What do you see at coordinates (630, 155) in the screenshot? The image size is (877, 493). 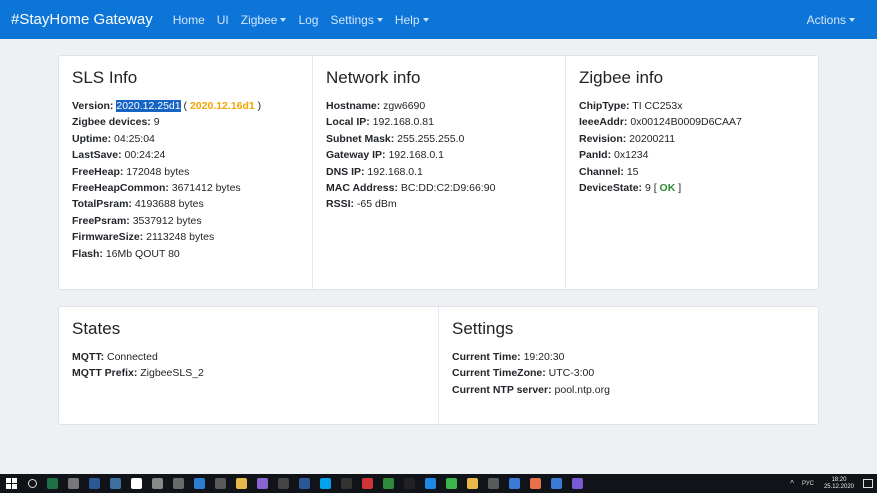 I see `row-value: 0x1234` at bounding box center [630, 155].